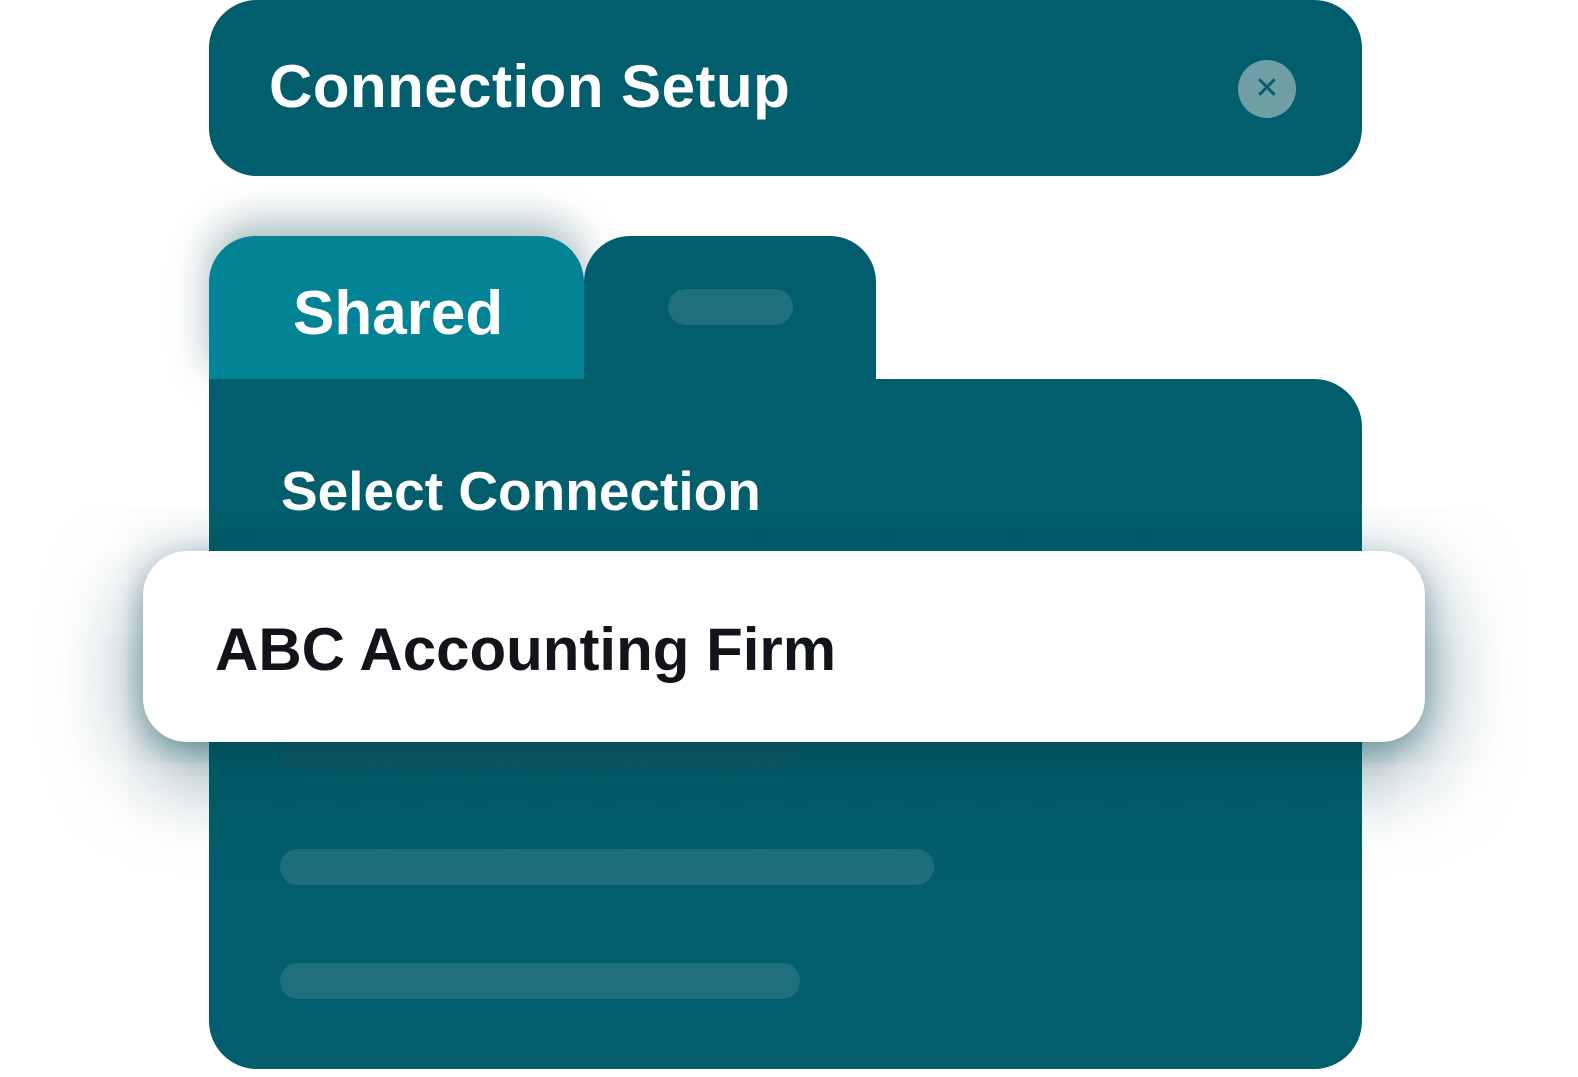  I want to click on connection-setup-header: Connection Setup ✕, so click(785, 88).